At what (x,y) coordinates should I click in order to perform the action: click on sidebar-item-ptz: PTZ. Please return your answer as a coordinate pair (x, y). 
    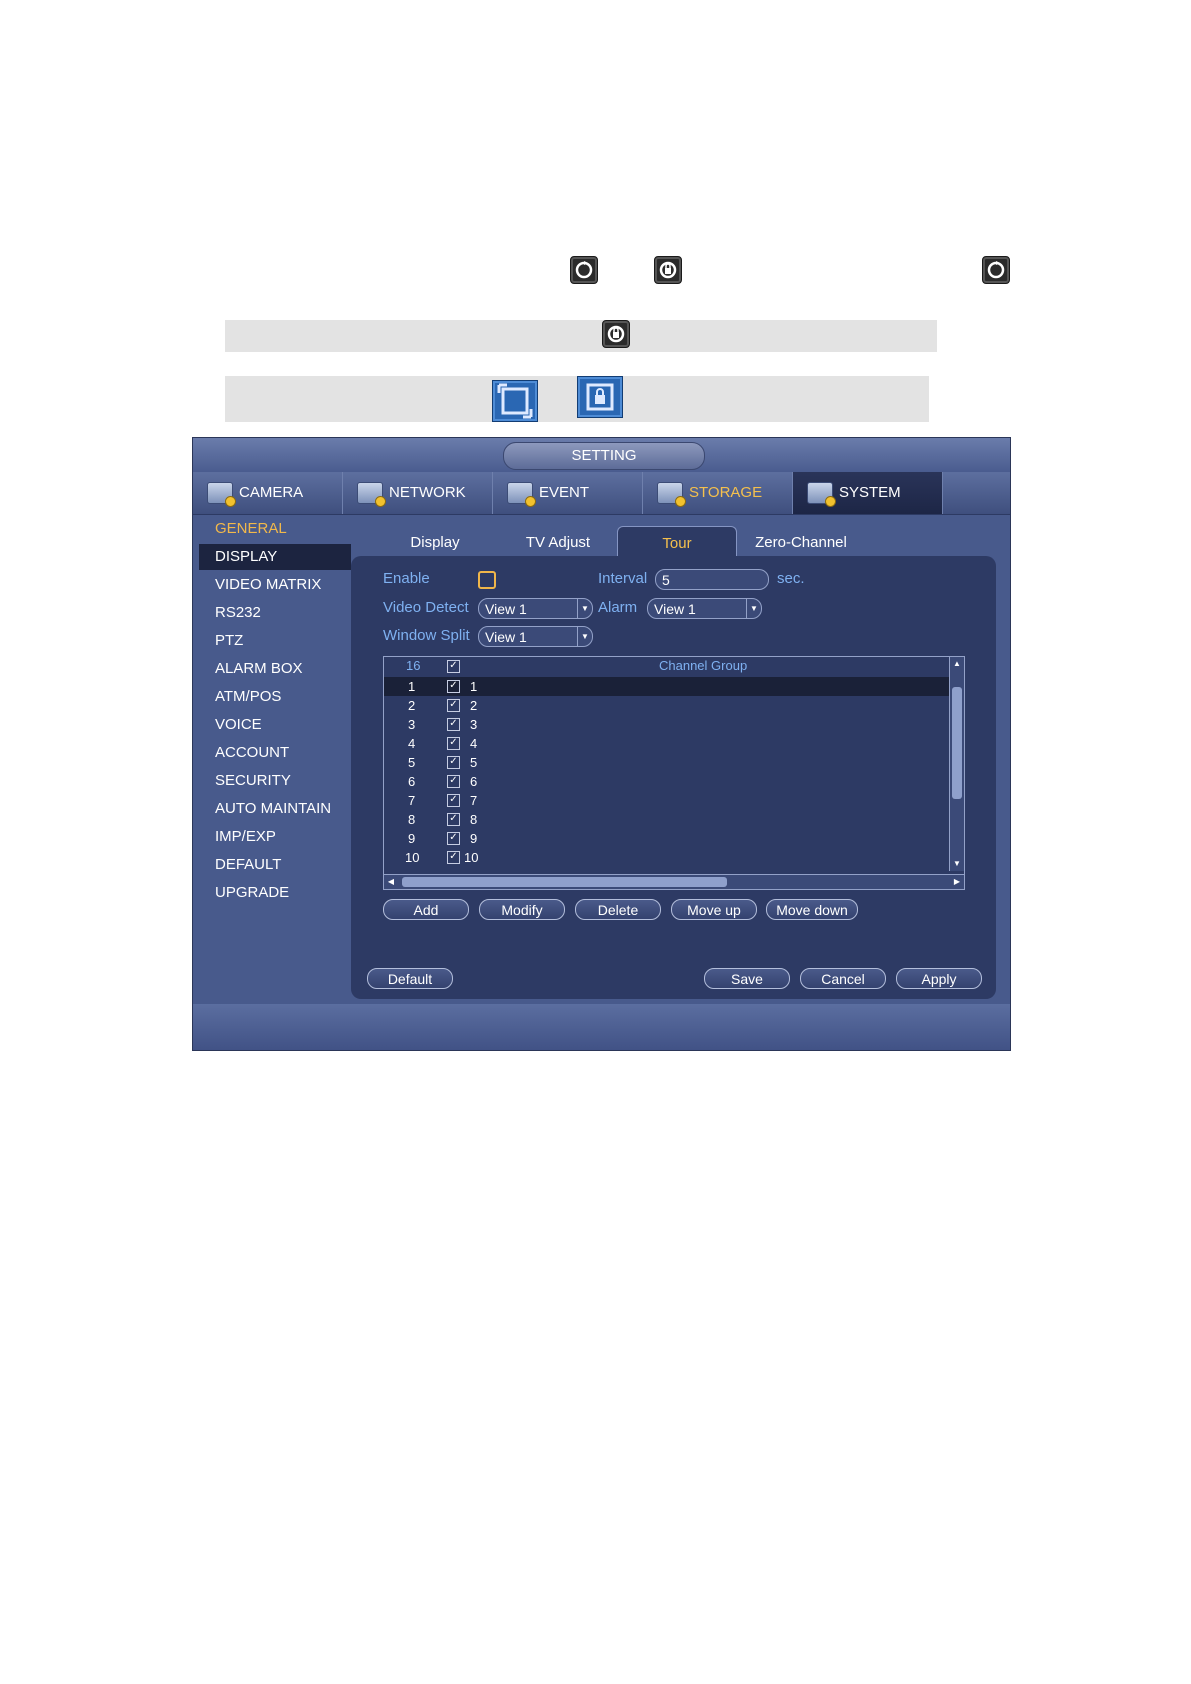
    Looking at the image, I should click on (283, 641).